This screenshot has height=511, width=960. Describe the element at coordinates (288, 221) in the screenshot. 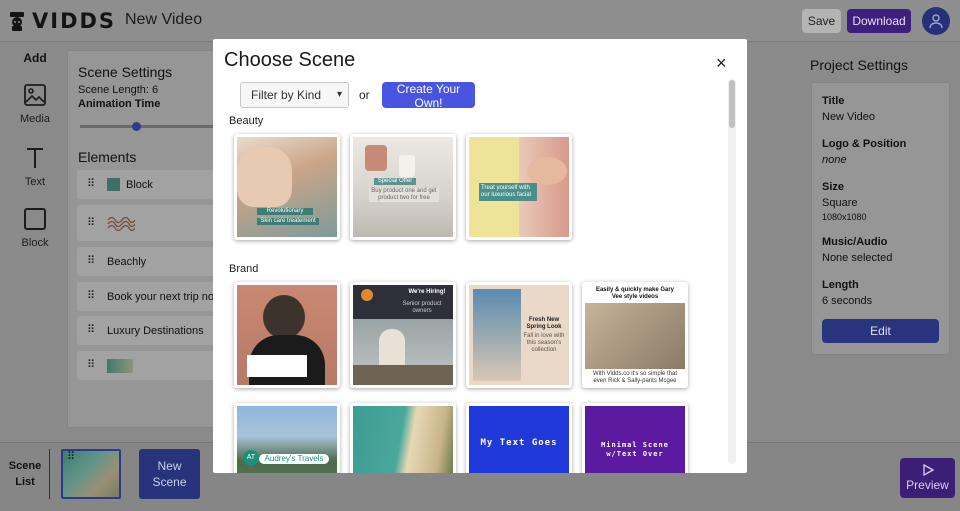

I see `template-caption: Skin care treatement` at that location.